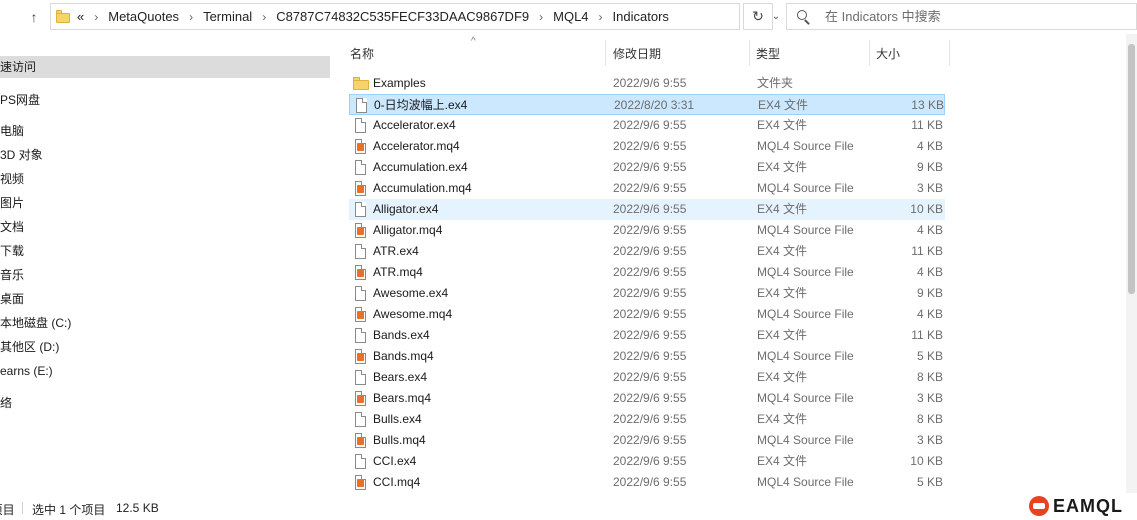  I want to click on status-size: 12.5 KB, so click(137, 508).